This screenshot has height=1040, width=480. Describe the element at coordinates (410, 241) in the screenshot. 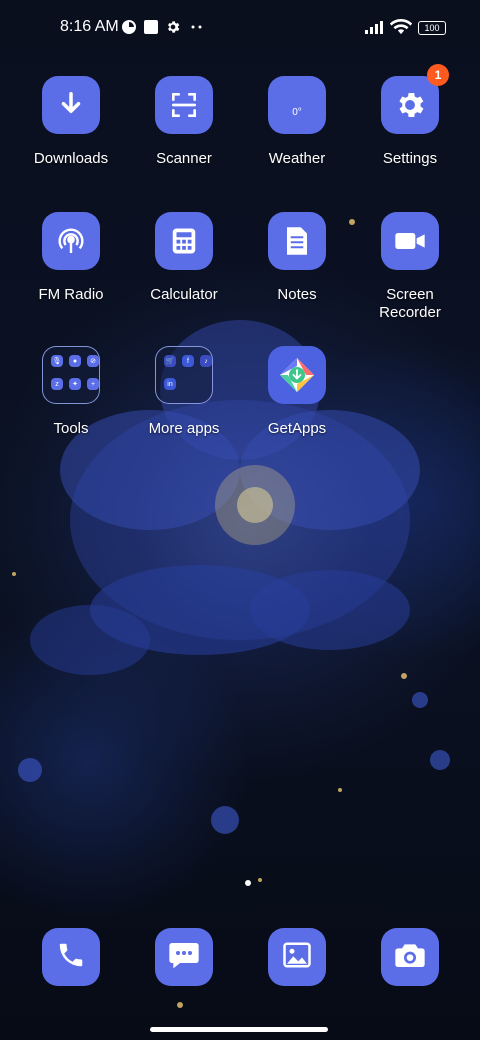

I see `video-camera-icon` at that location.